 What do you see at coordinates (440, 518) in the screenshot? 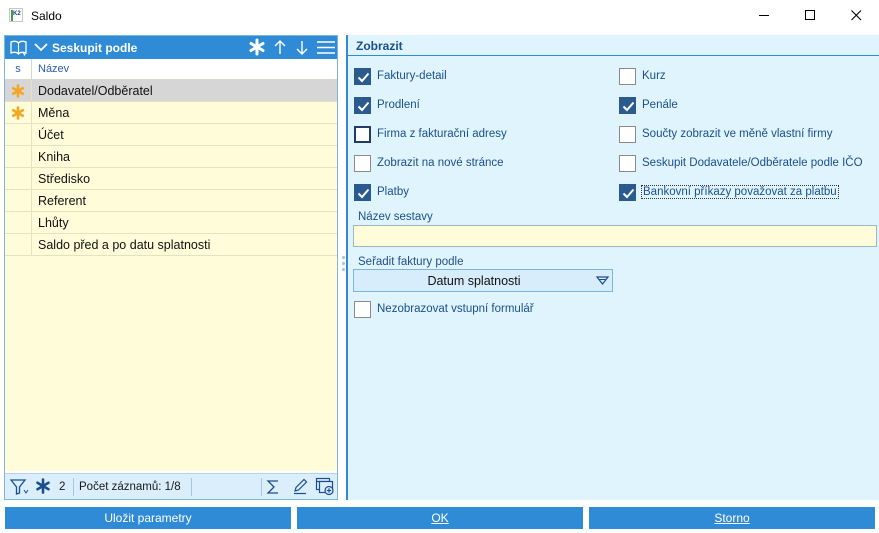
I see `ok-button: OK` at bounding box center [440, 518].